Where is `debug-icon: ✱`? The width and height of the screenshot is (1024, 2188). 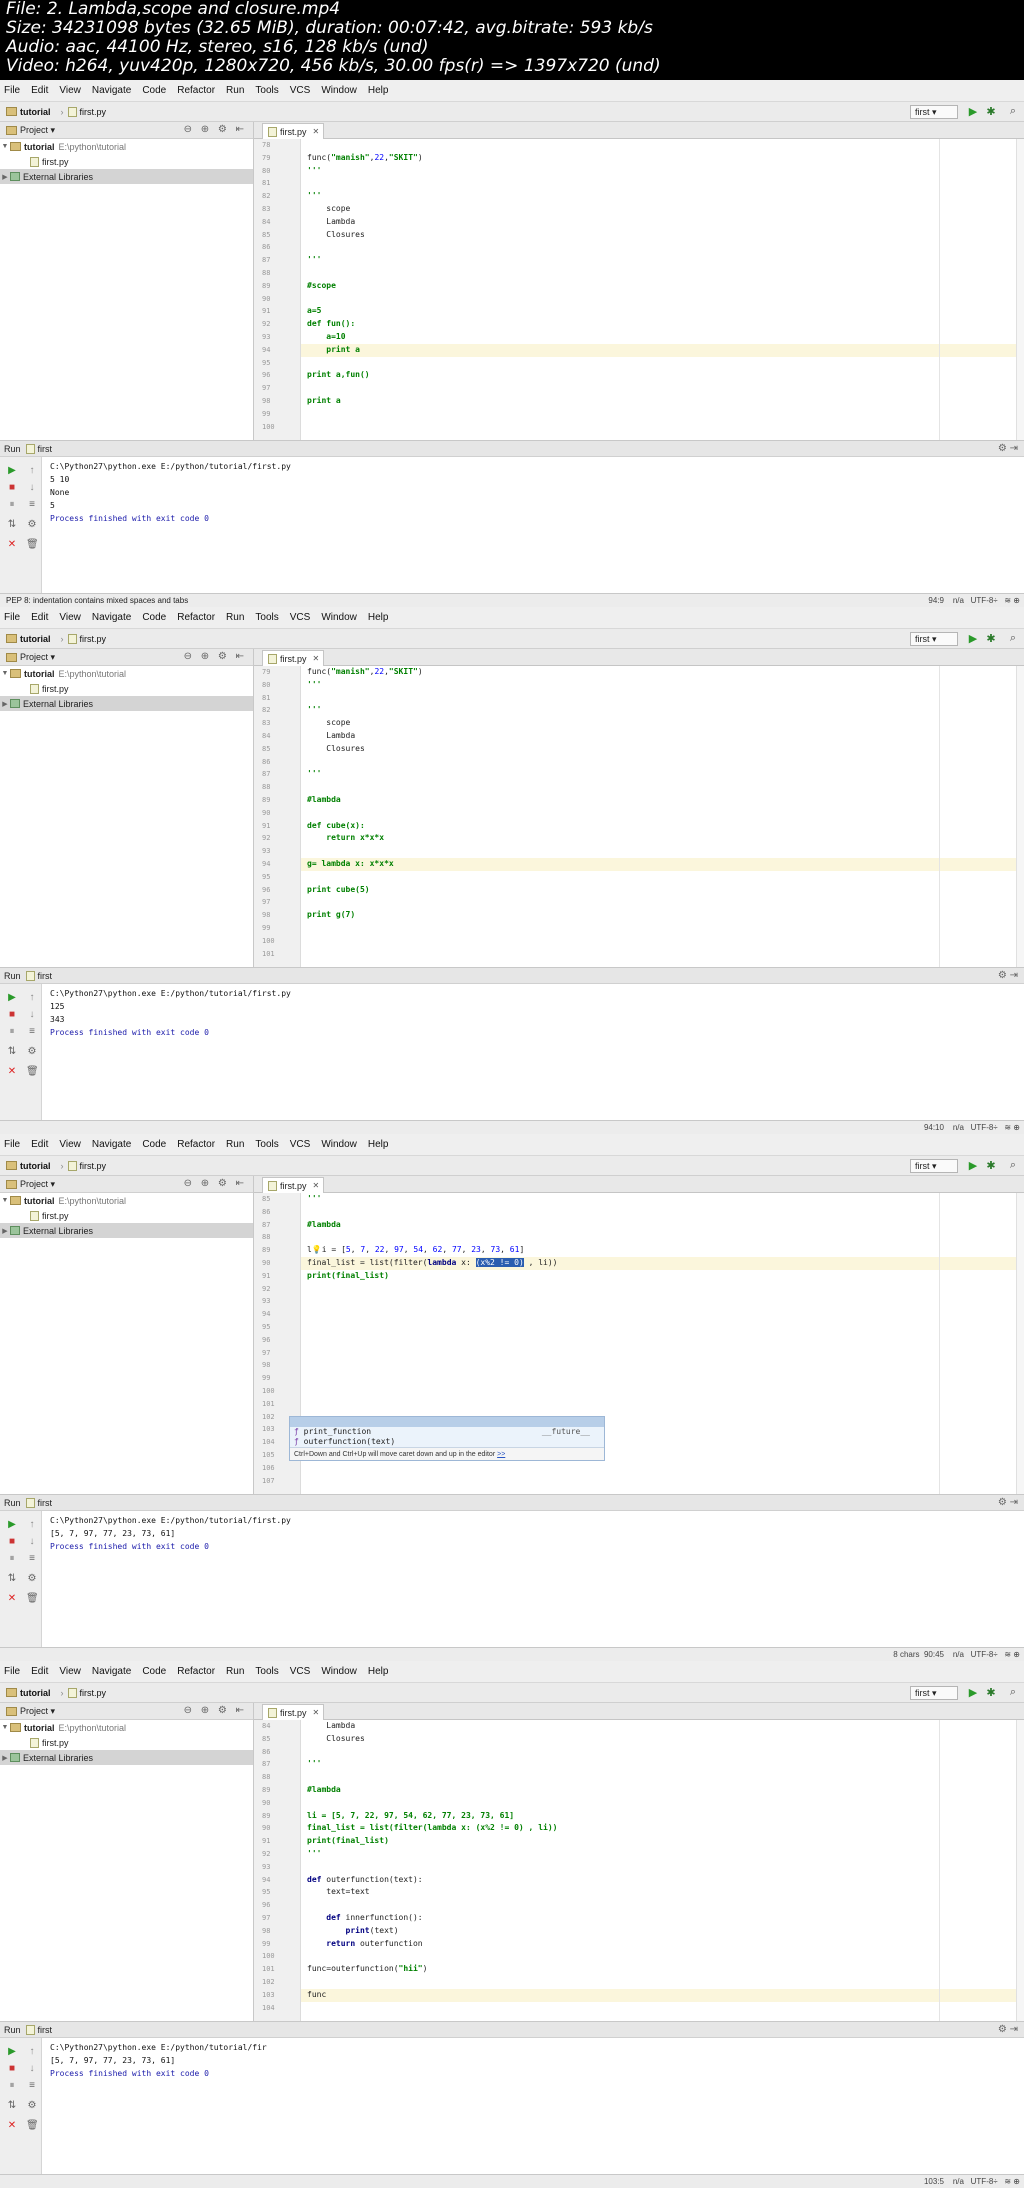 debug-icon: ✱ is located at coordinates (991, 1165).